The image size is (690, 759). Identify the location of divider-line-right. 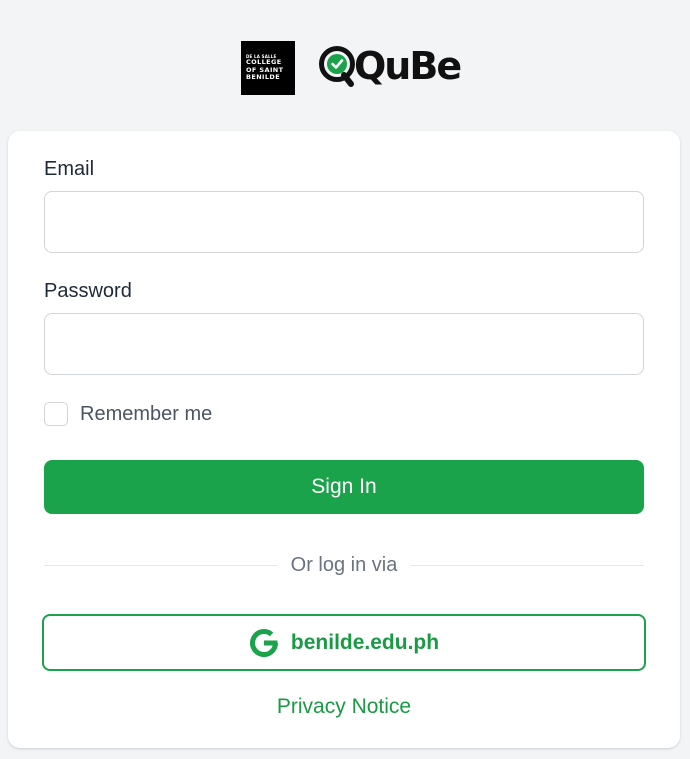
(527, 565).